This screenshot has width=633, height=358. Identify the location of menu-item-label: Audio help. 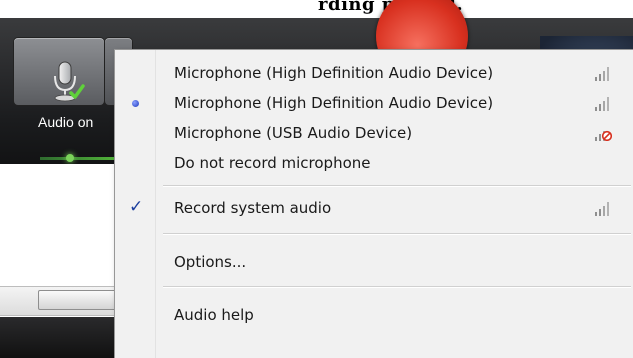
(214, 315).